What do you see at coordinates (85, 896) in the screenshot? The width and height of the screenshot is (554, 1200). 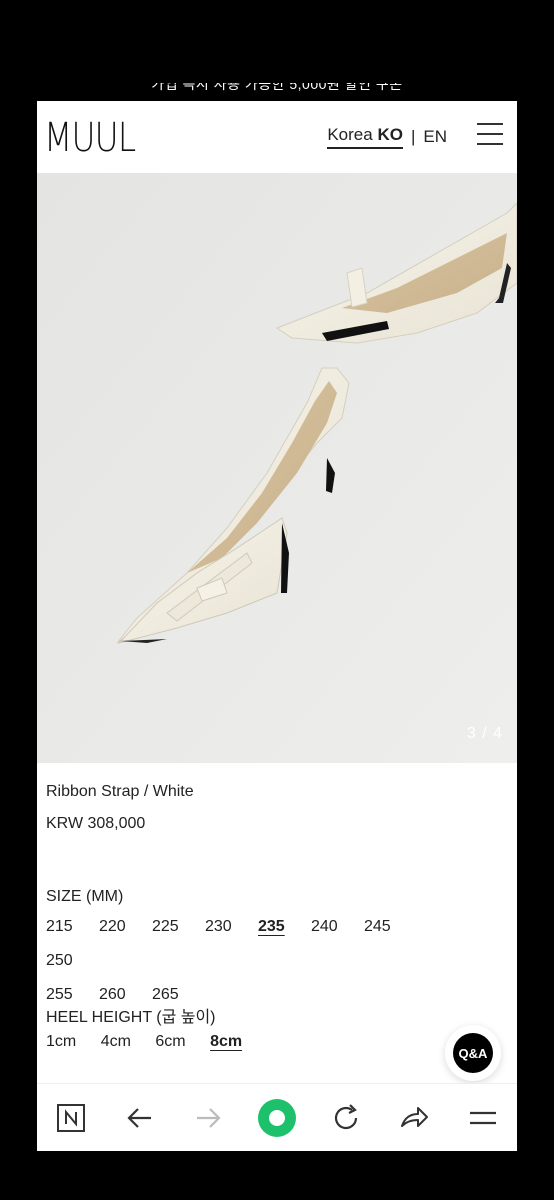 I see `size-title: SIZE (MM)` at bounding box center [85, 896].